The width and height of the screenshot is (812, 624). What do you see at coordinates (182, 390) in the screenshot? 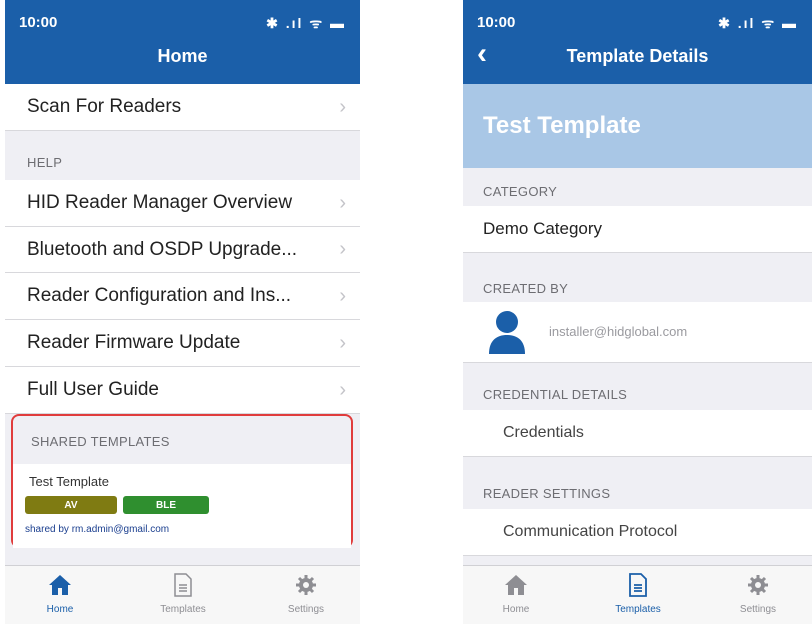
I see `help-item: Full User Guide ›` at bounding box center [182, 390].